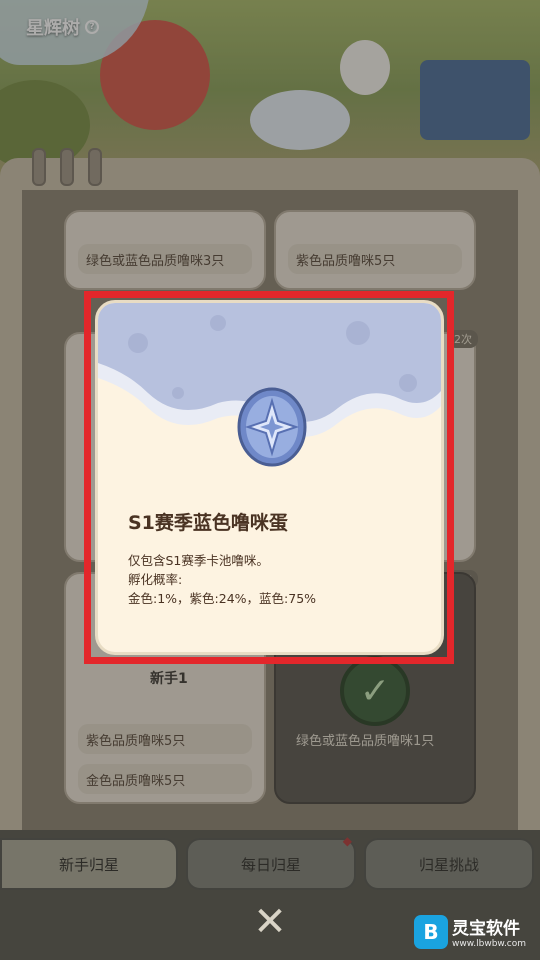 The width and height of the screenshot is (540, 960). I want to click on close-icon: ✕, so click(270, 922).